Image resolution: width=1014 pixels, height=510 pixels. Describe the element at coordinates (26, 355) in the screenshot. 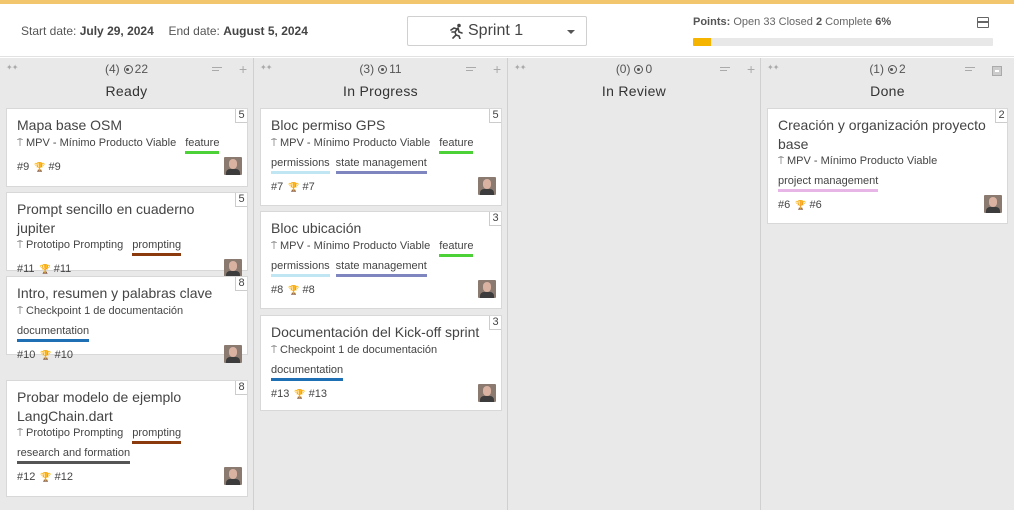

I see `issue-number: #10` at that location.